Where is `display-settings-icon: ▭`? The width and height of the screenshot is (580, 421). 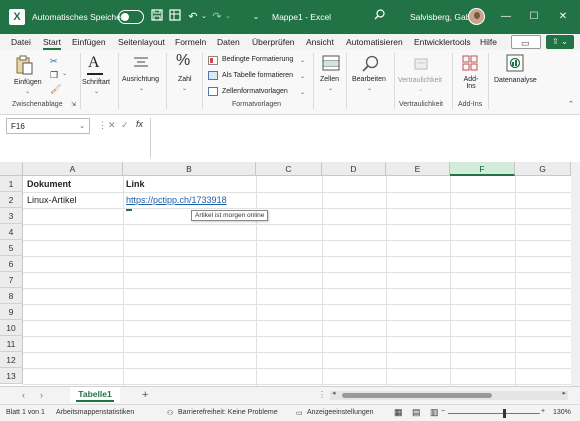
display-settings-icon: ▭ is located at coordinates (299, 413).